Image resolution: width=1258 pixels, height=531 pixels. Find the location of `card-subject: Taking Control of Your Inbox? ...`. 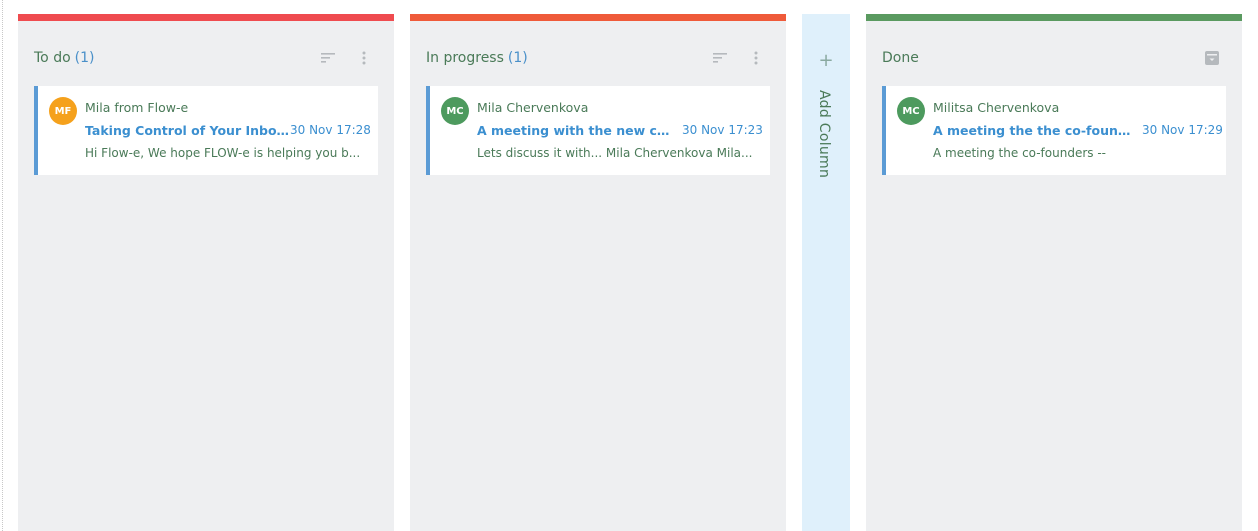

card-subject: Taking Control of Your Inbox? ... is located at coordinates (187, 130).